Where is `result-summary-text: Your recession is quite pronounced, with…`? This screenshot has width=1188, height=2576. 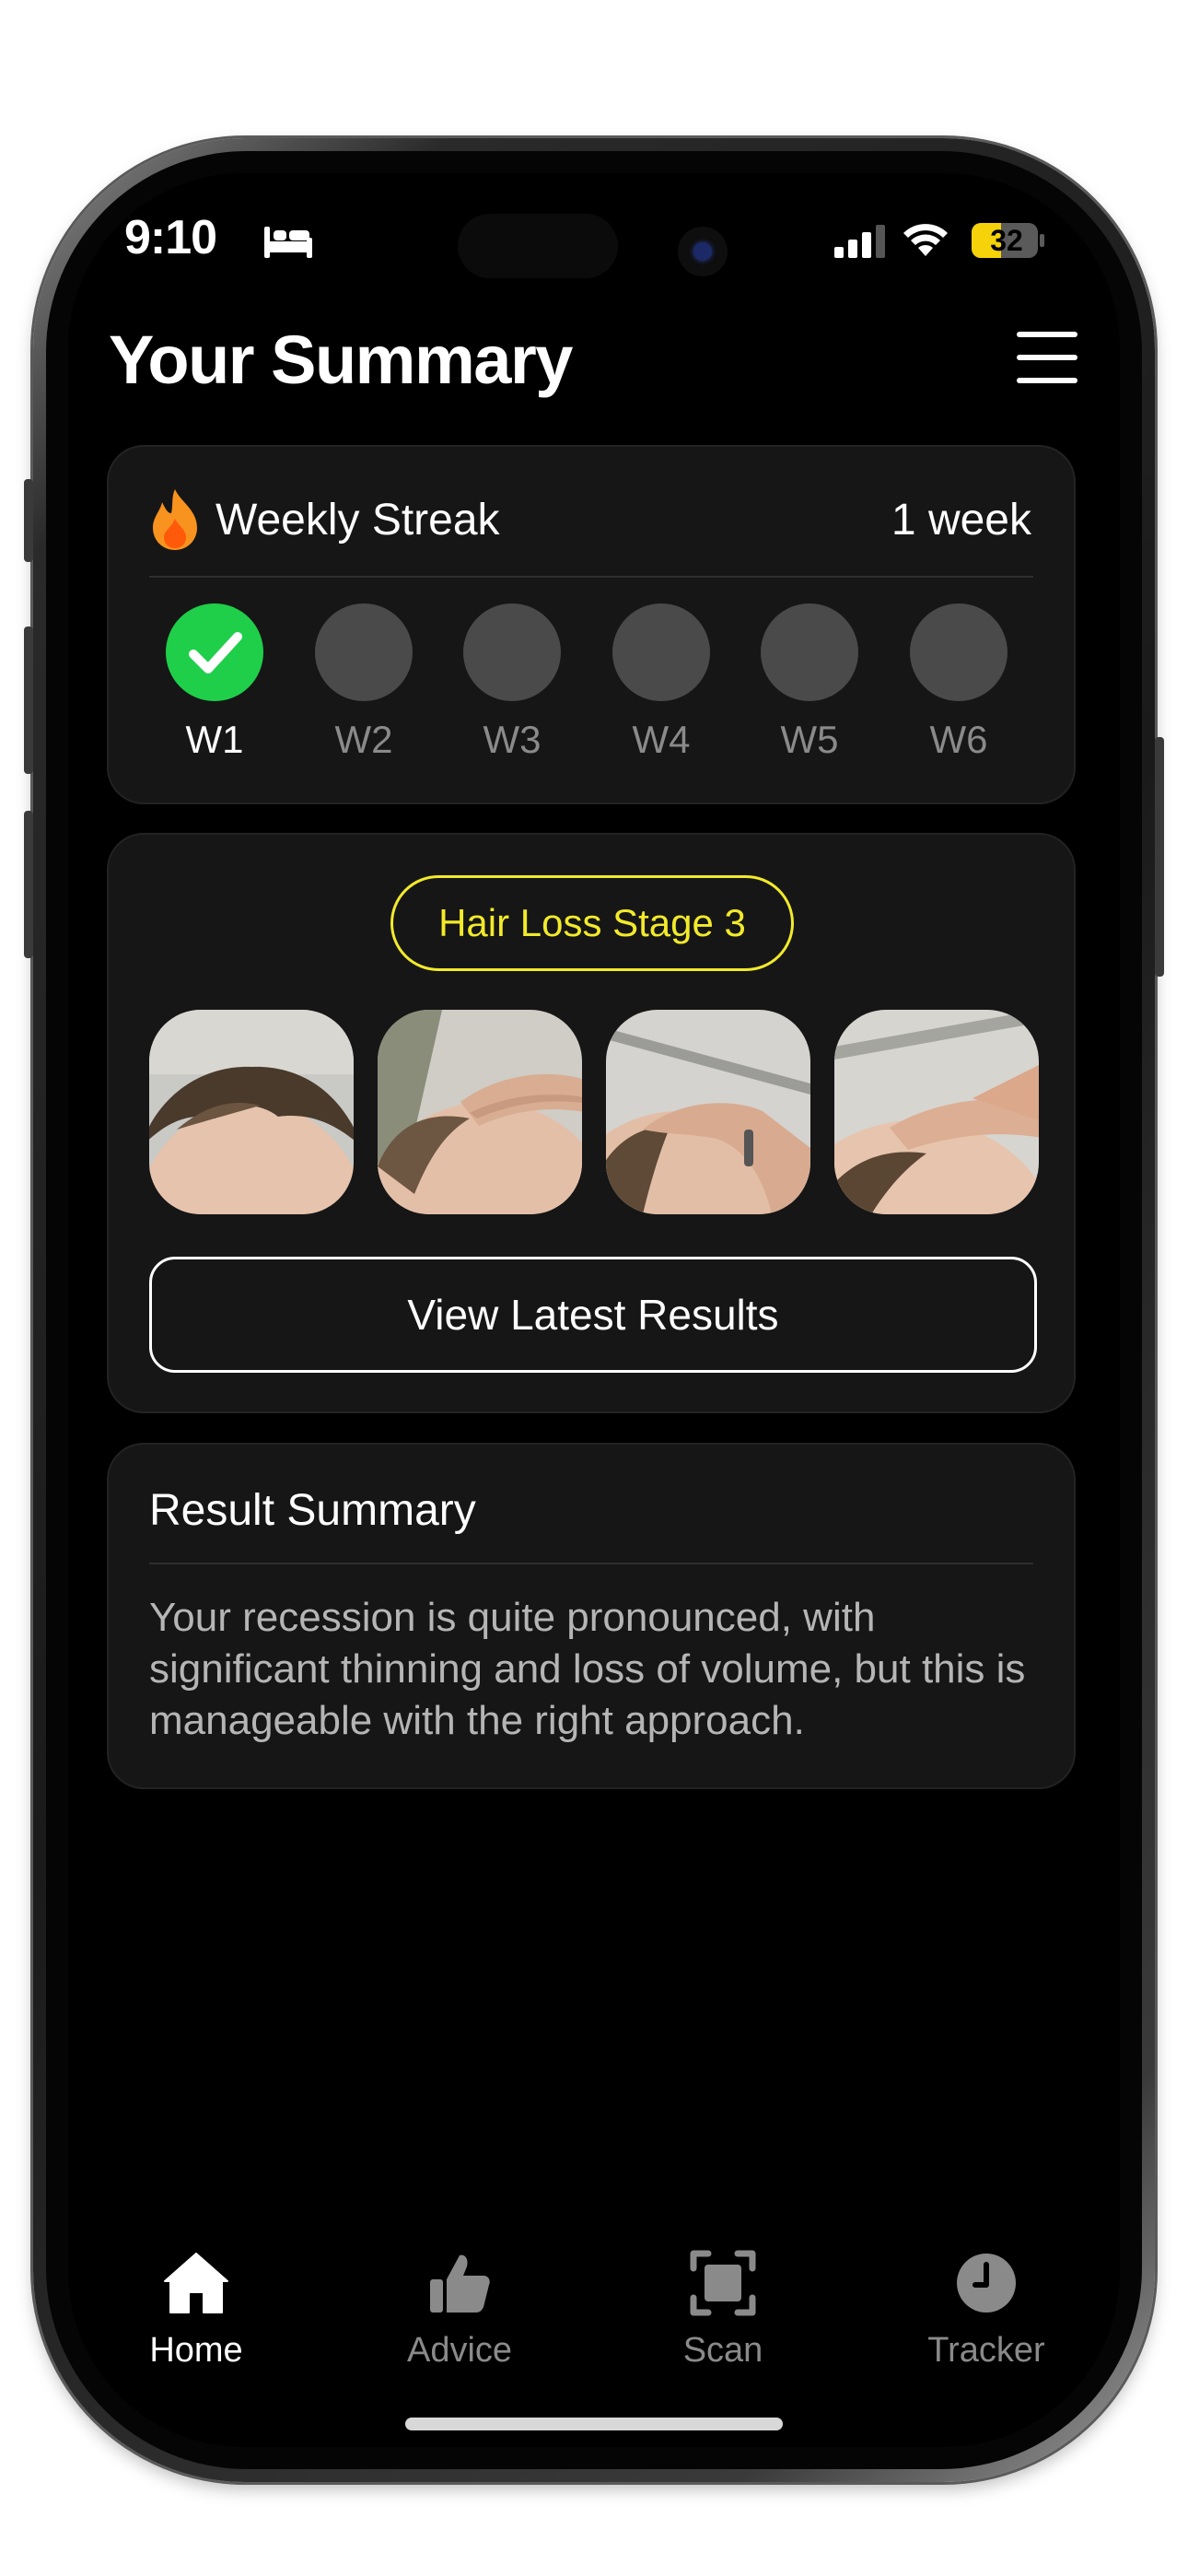 result-summary-text: Your recession is quite pronounced, with… is located at coordinates (587, 1669).